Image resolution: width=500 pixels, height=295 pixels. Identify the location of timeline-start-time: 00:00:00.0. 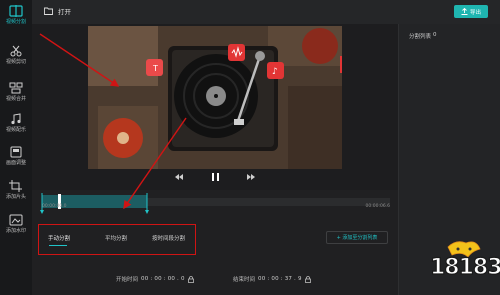
(54, 206).